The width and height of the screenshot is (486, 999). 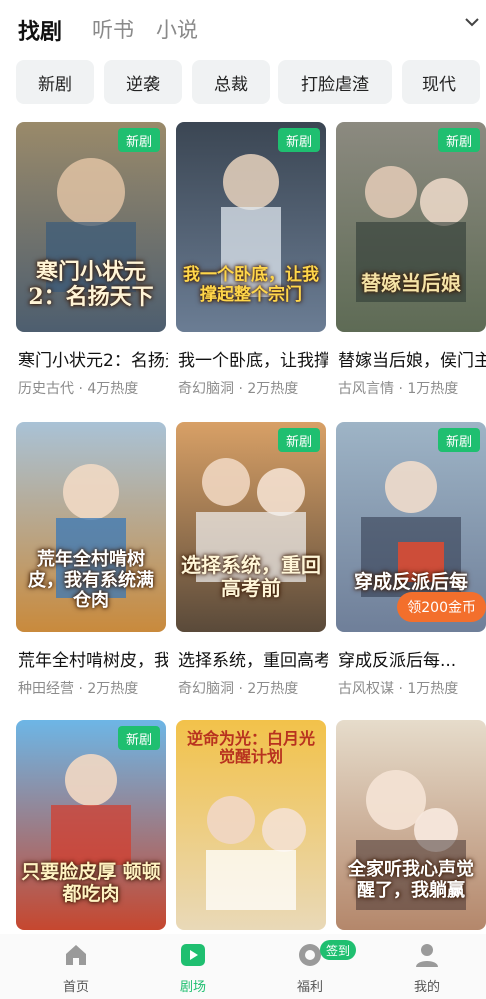 I want to click on nav-profile-label: 我的, so click(x=426, y=987).